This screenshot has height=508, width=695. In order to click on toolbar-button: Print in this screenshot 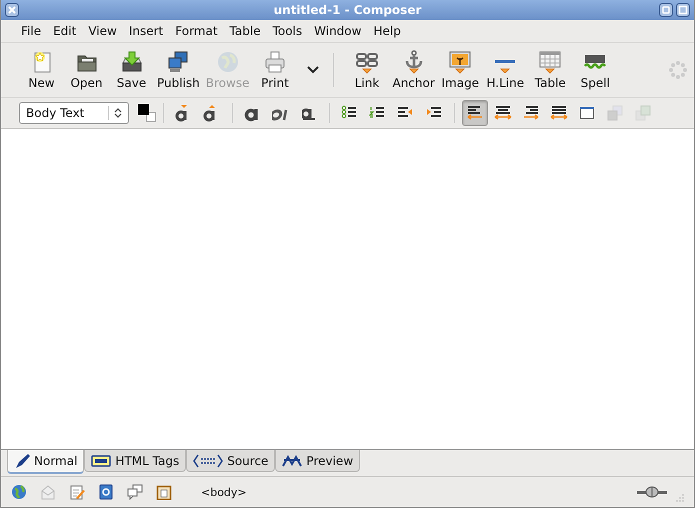, I will do `click(275, 70)`.